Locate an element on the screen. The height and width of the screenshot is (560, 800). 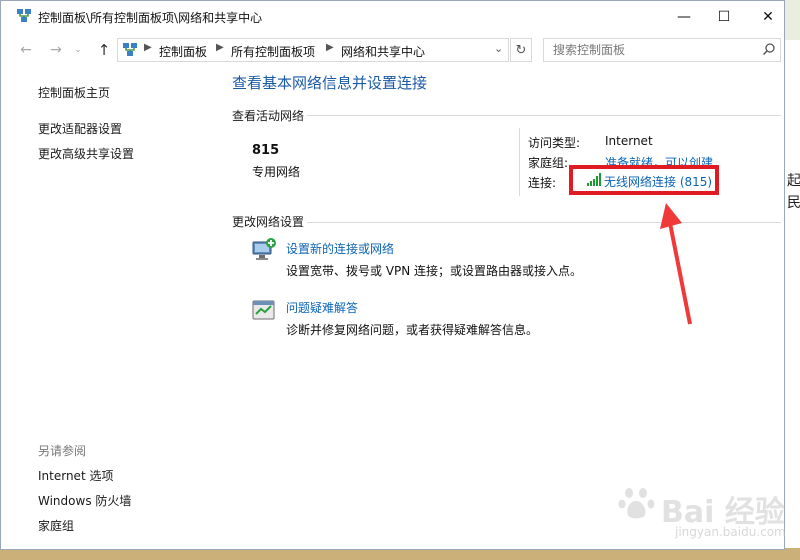
search-input is located at coordinates (653, 50).